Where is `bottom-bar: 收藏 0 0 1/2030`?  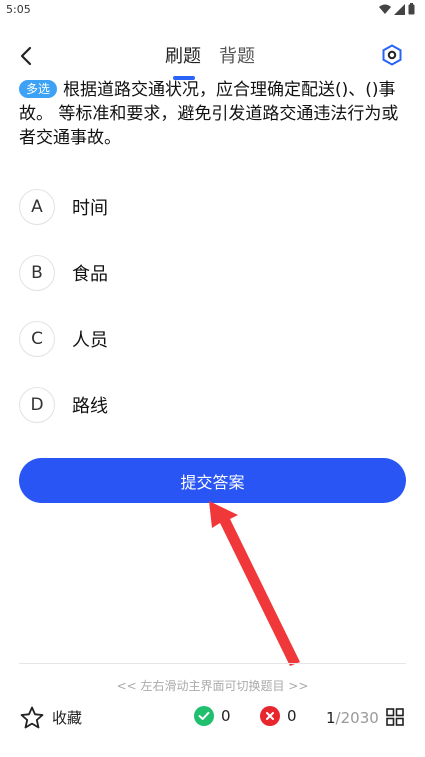 bottom-bar: 收藏 0 0 1/2030 is located at coordinates (212, 718).